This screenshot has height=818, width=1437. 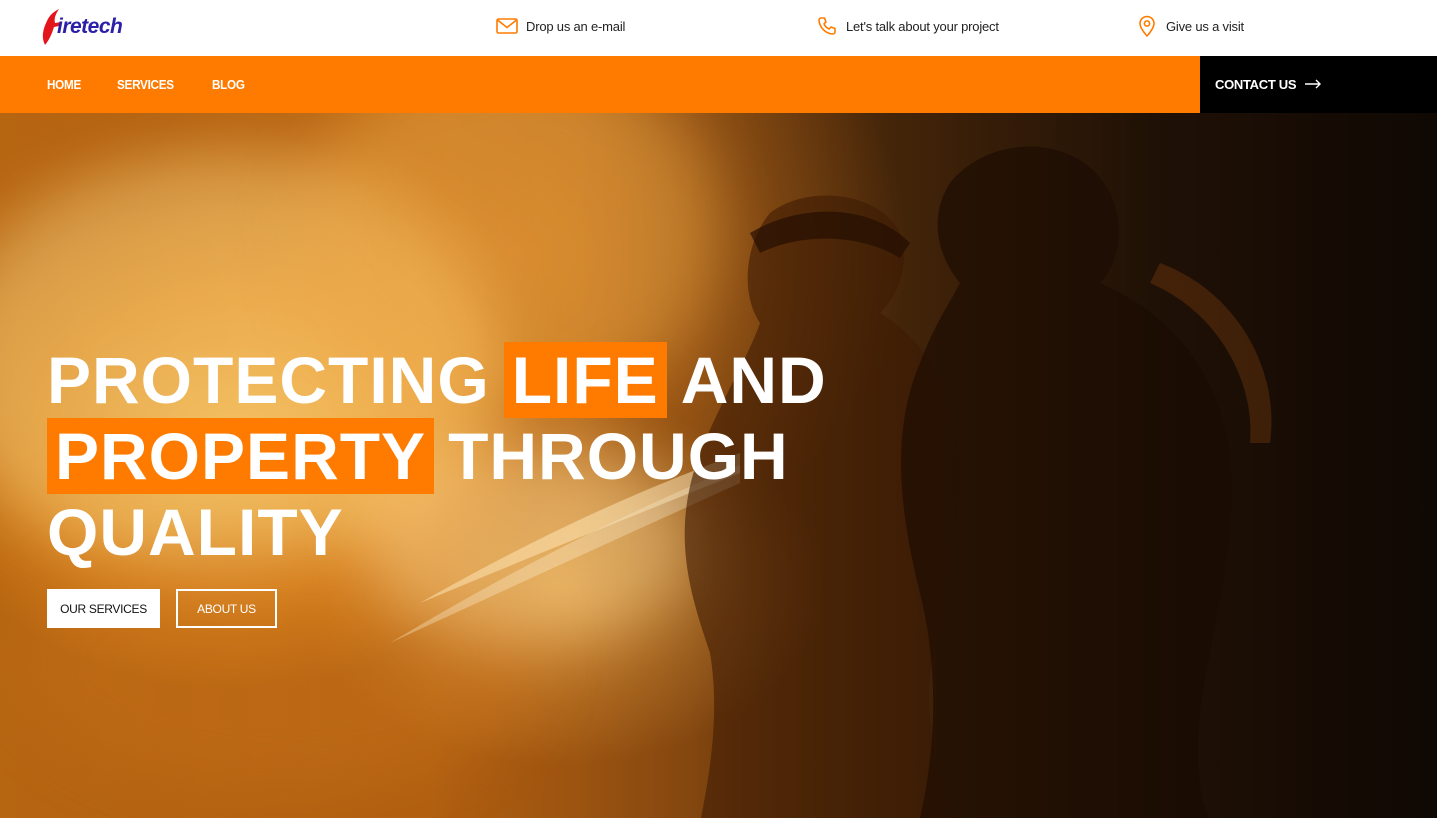 I want to click on headline-word: QUALITY, so click(x=195, y=532).